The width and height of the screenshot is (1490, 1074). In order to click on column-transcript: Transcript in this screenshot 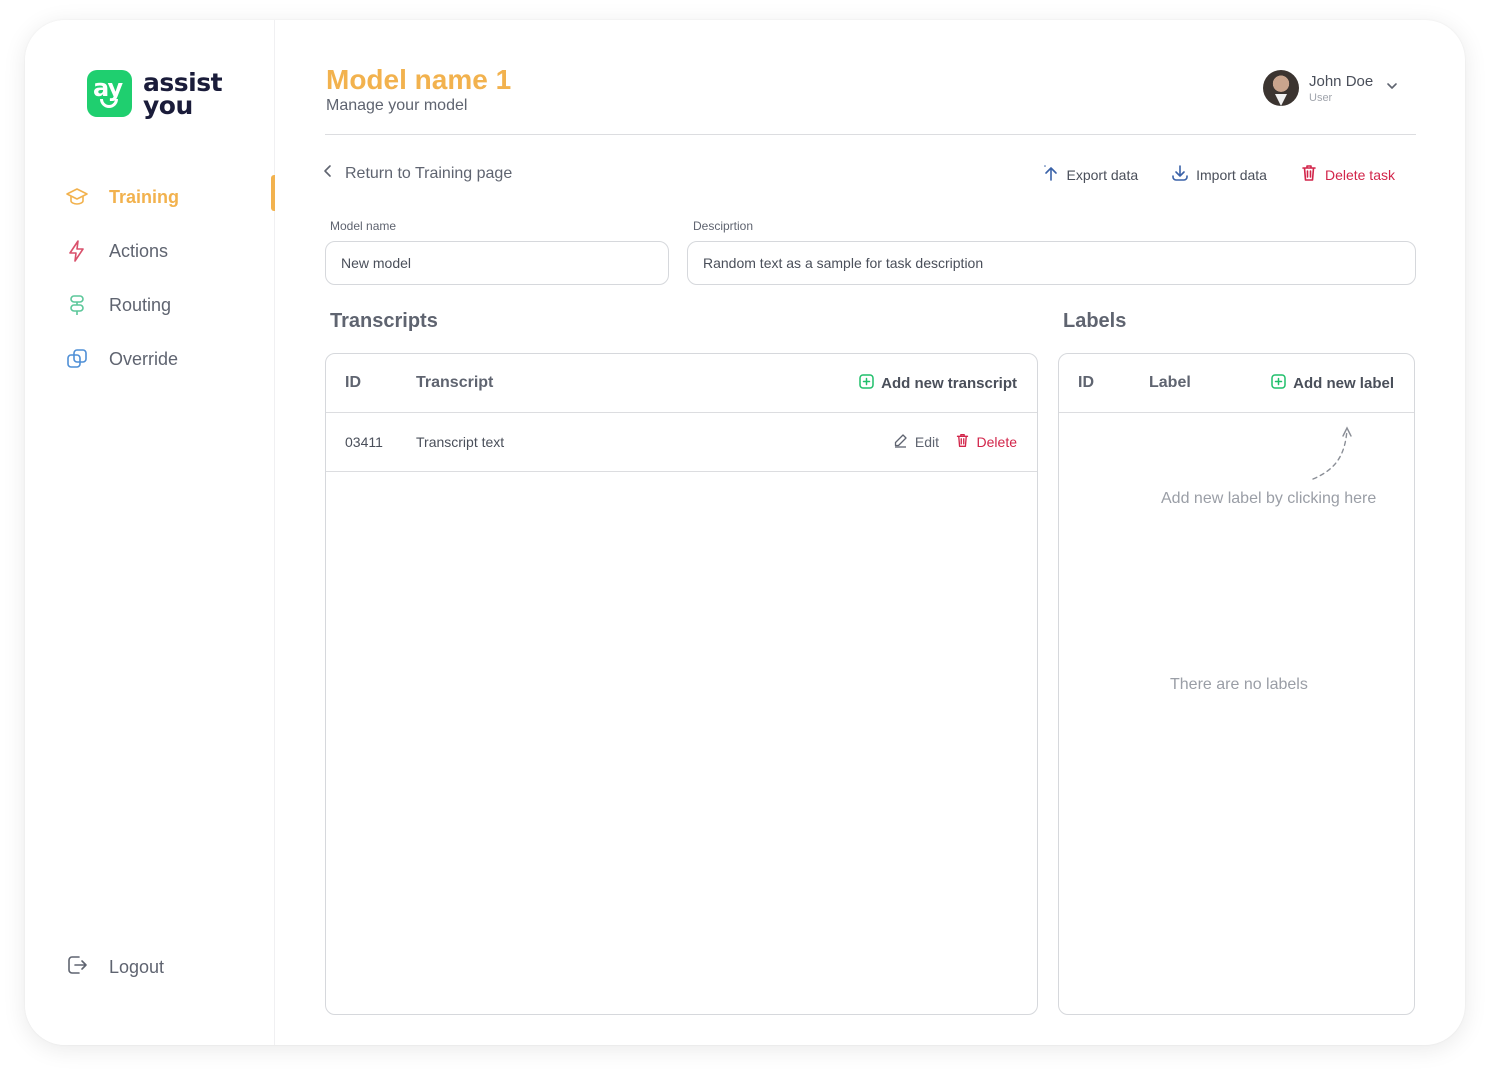, I will do `click(455, 382)`.